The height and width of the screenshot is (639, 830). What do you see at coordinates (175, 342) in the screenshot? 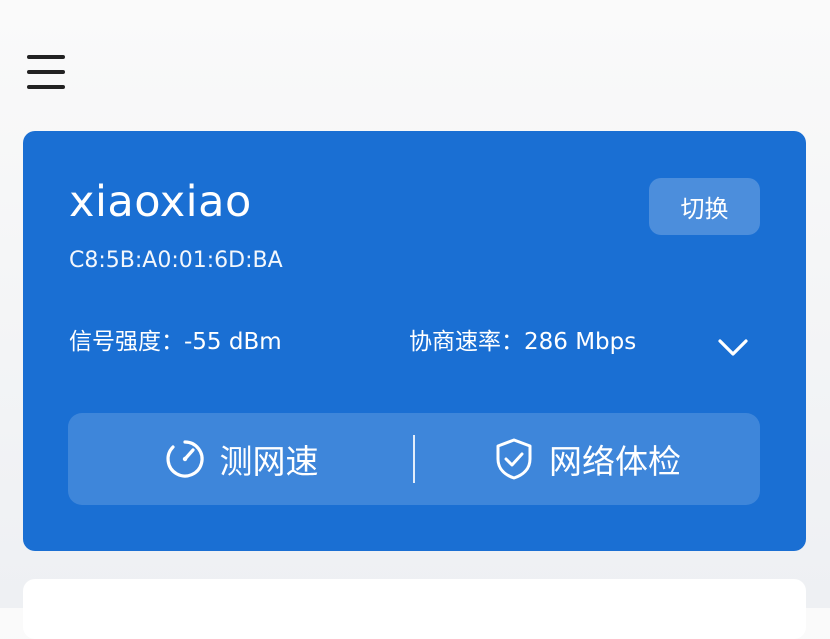
I see `signal-strength: 信号强度：-55 dBm` at bounding box center [175, 342].